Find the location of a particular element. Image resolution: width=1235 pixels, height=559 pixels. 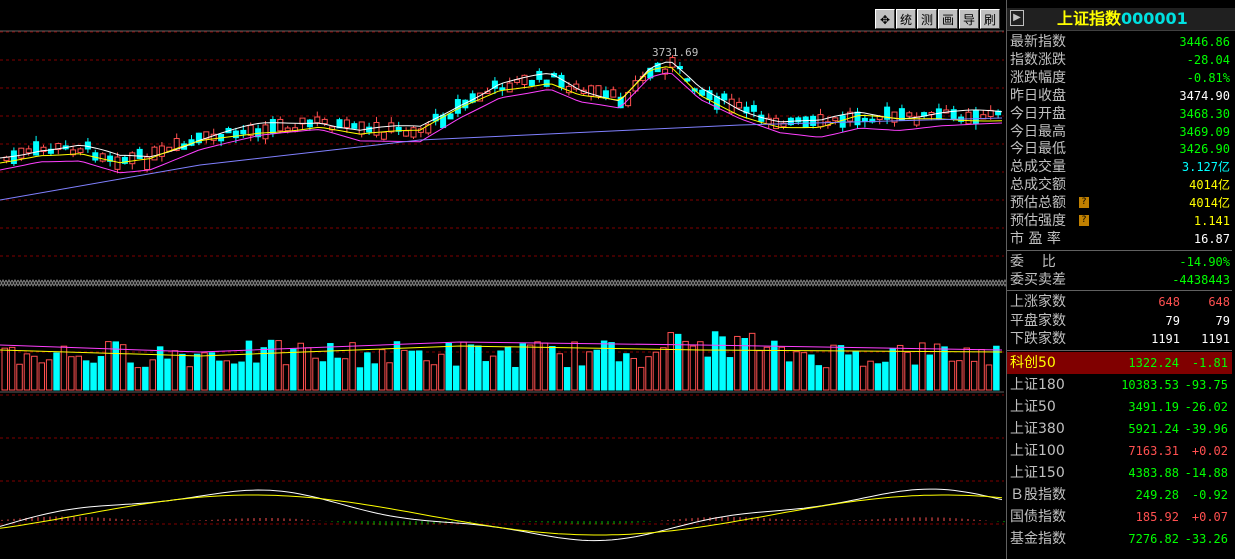

index-row-label: 上证100 is located at coordinates (1037, 451).